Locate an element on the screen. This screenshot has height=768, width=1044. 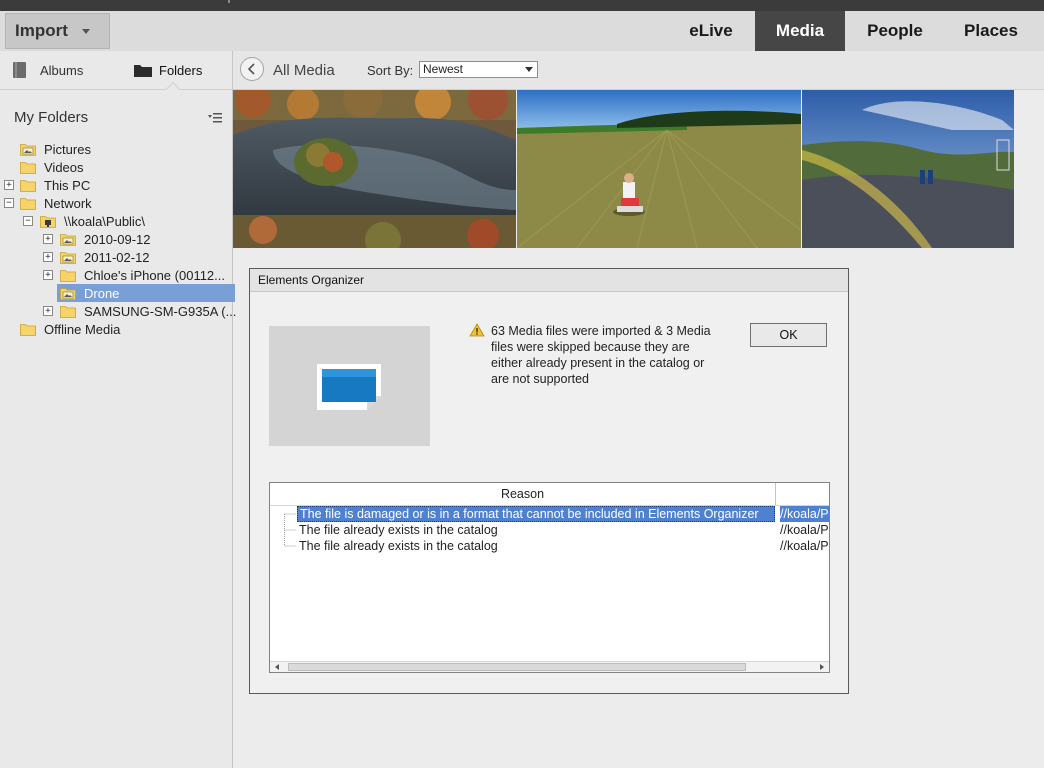
import-button: Import is located at coordinates (57, 31).